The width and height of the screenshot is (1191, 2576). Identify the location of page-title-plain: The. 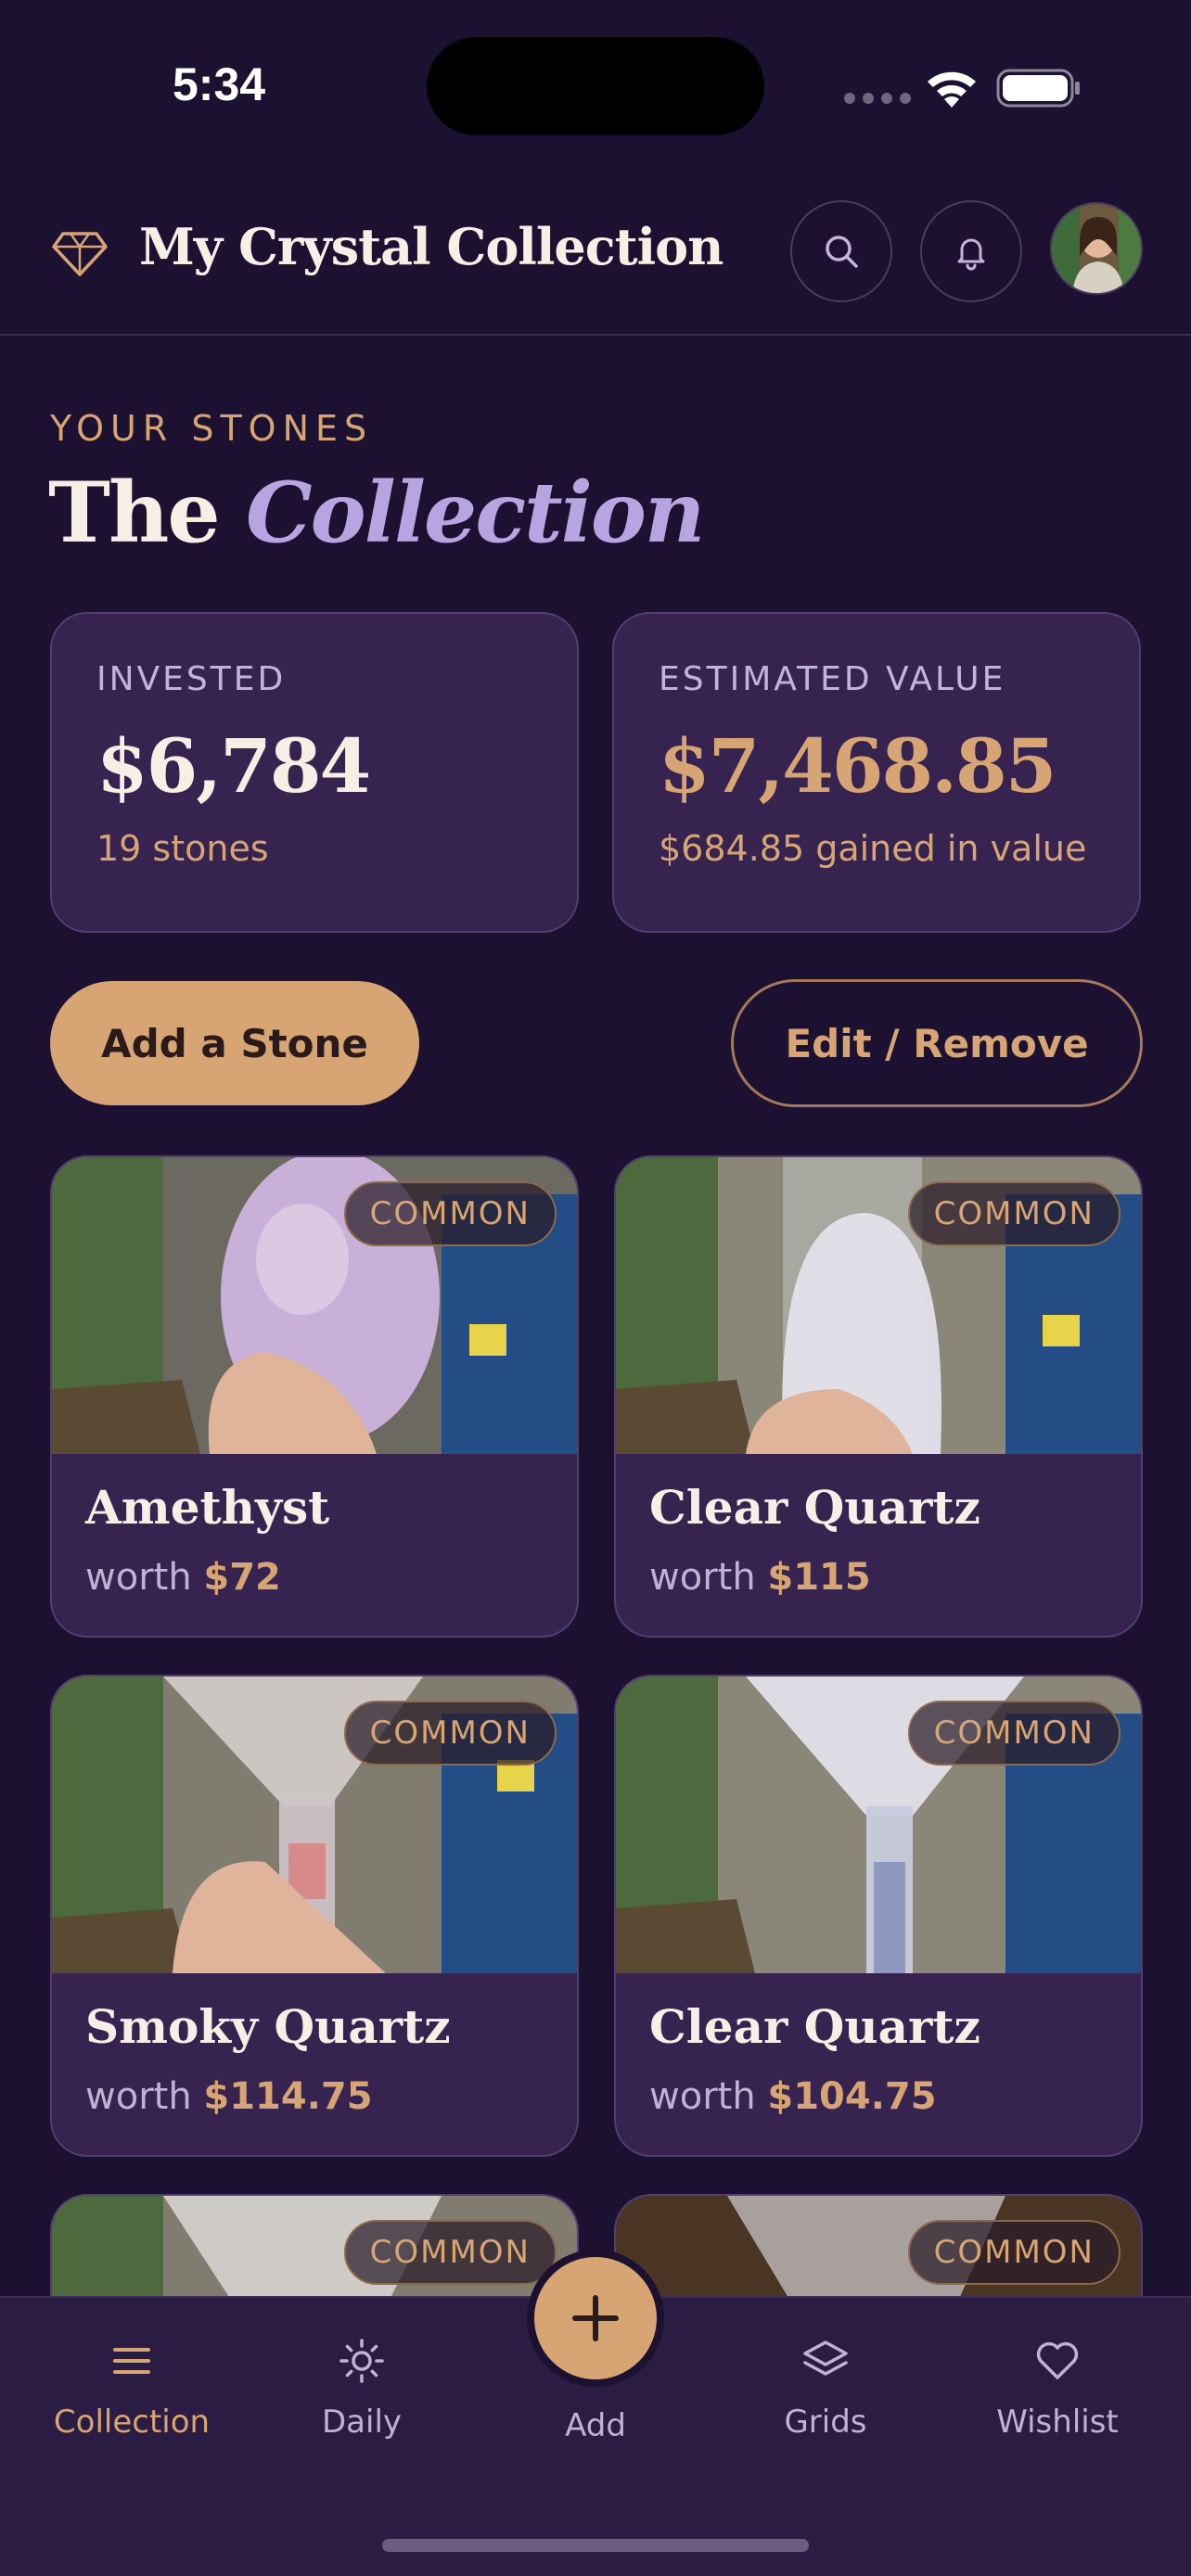
(134, 513).